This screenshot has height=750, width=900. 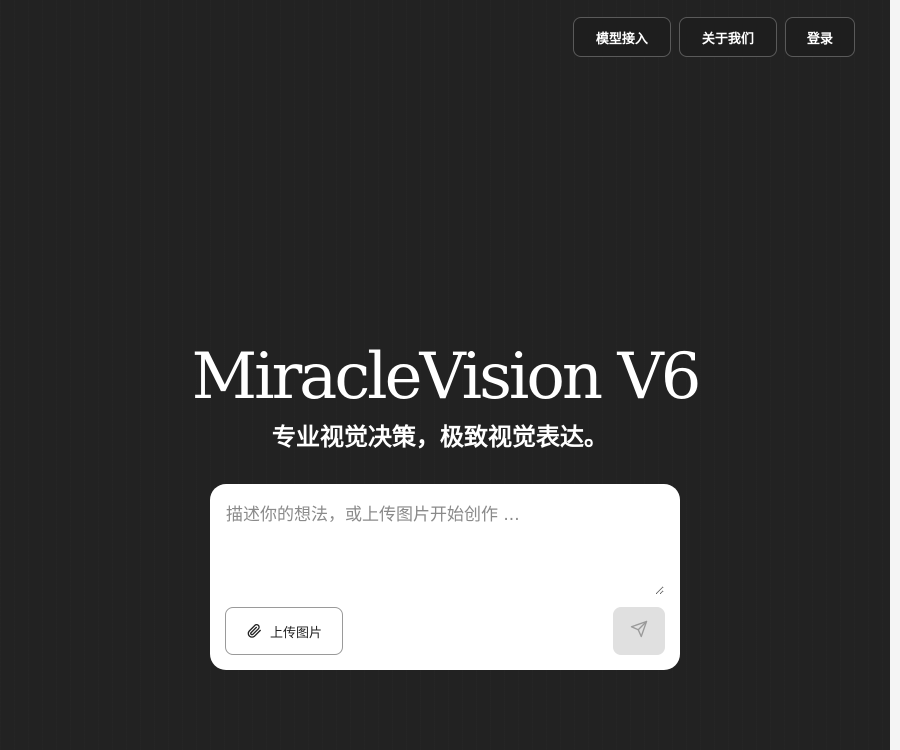 I want to click on send-button, so click(x=639, y=631).